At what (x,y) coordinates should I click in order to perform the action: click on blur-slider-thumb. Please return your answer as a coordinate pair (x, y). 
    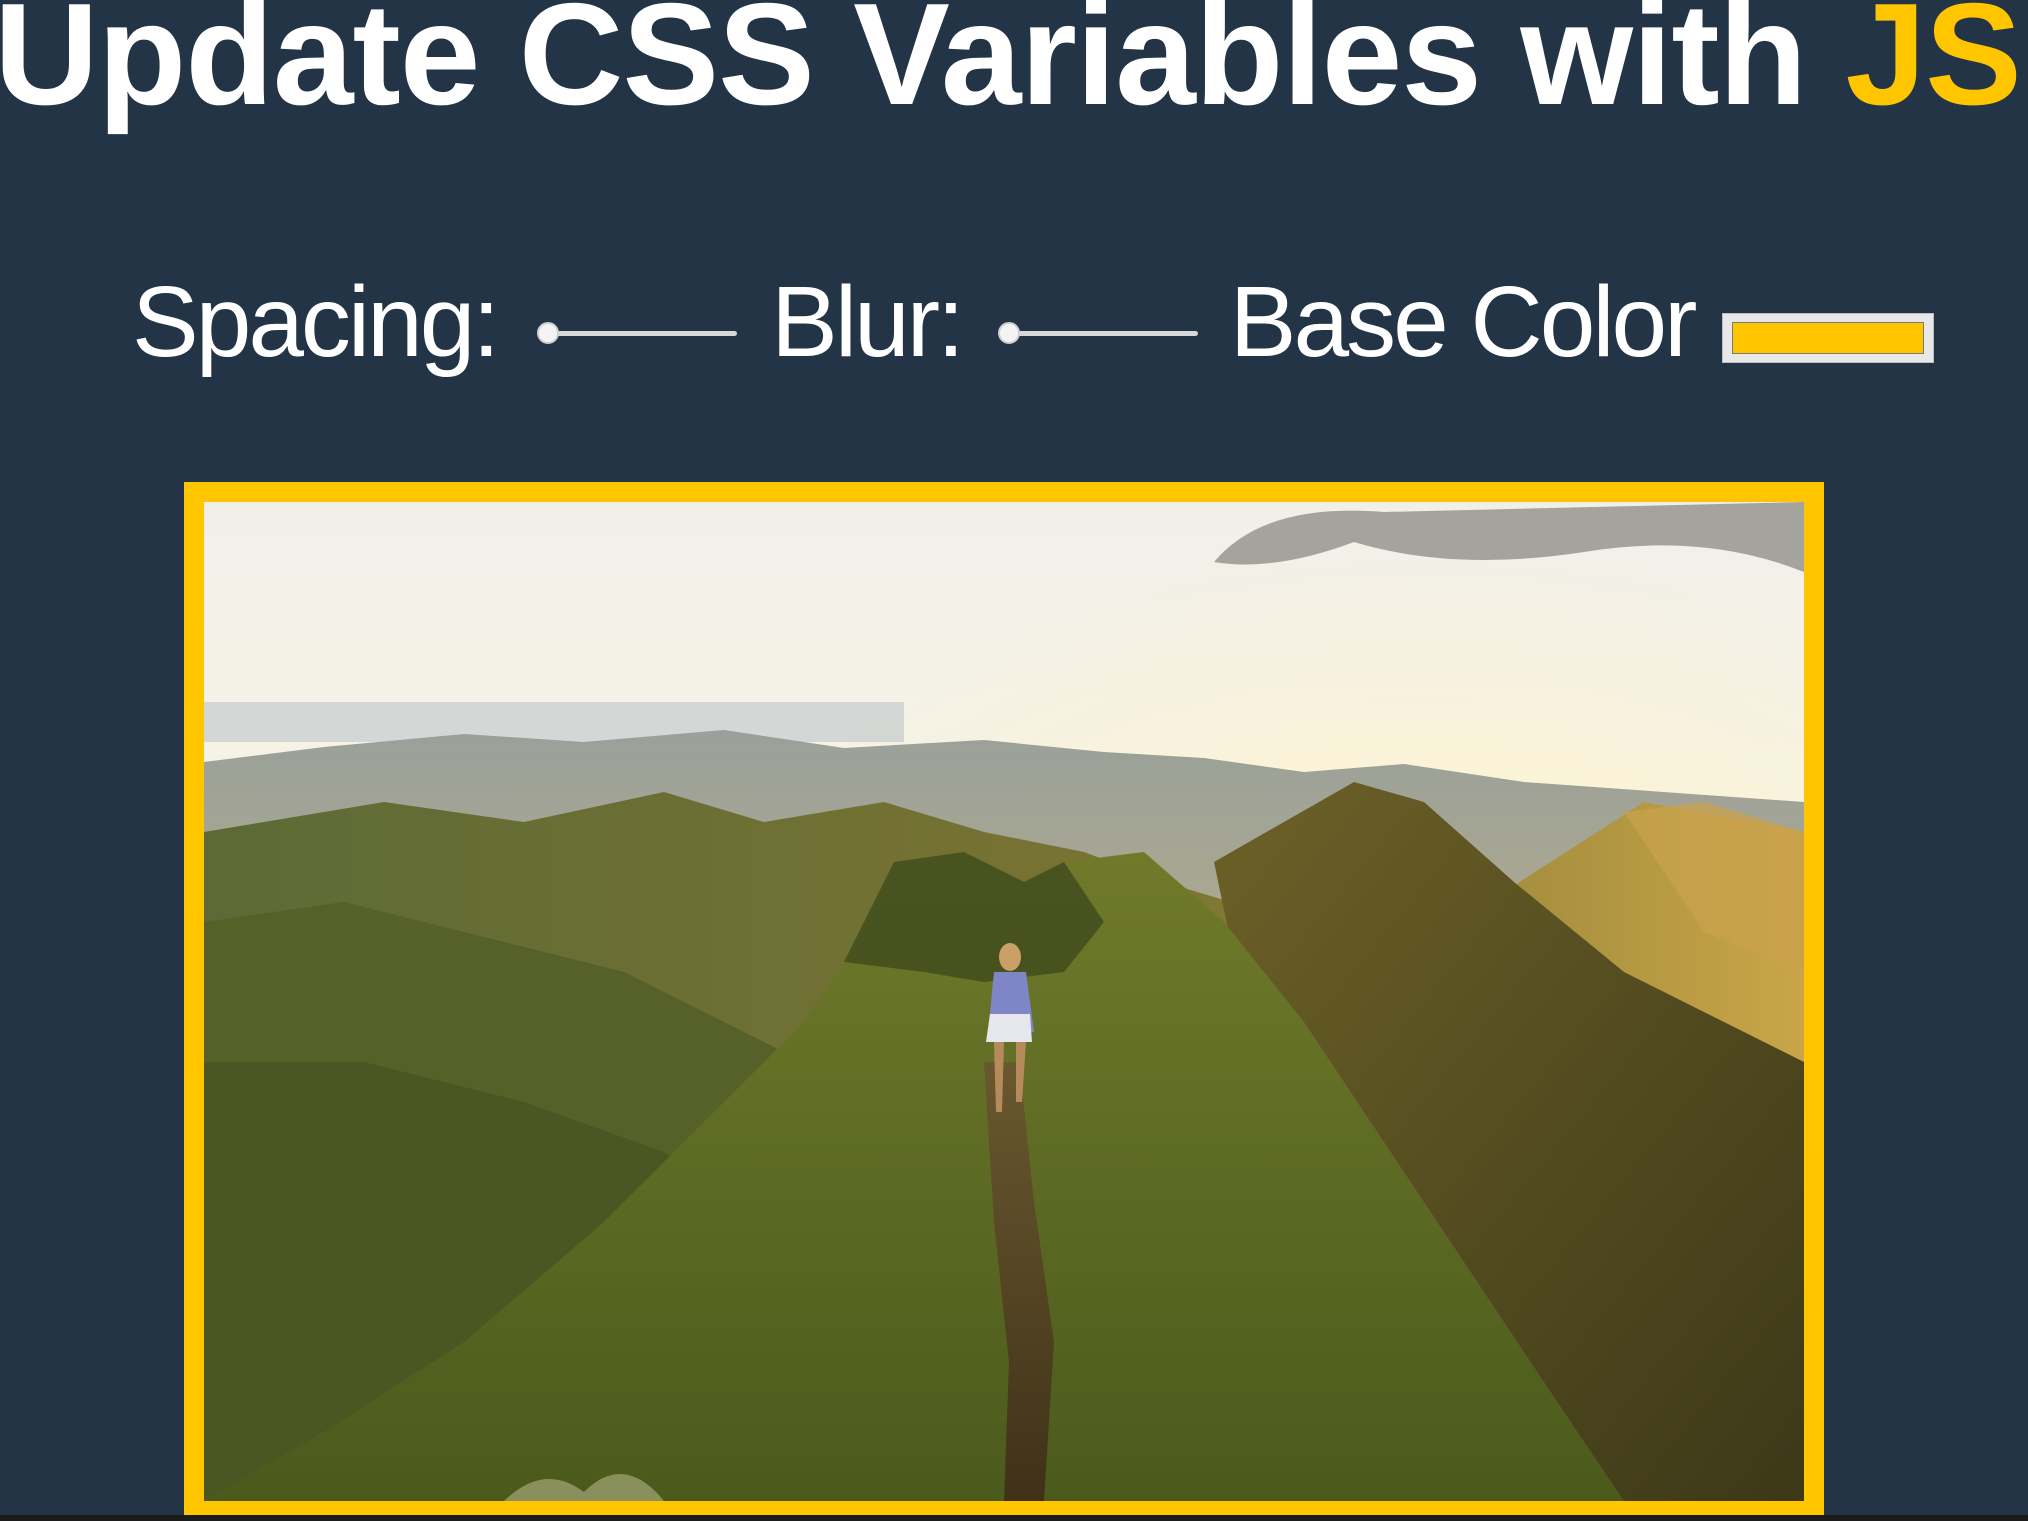
    Looking at the image, I should click on (1008, 333).